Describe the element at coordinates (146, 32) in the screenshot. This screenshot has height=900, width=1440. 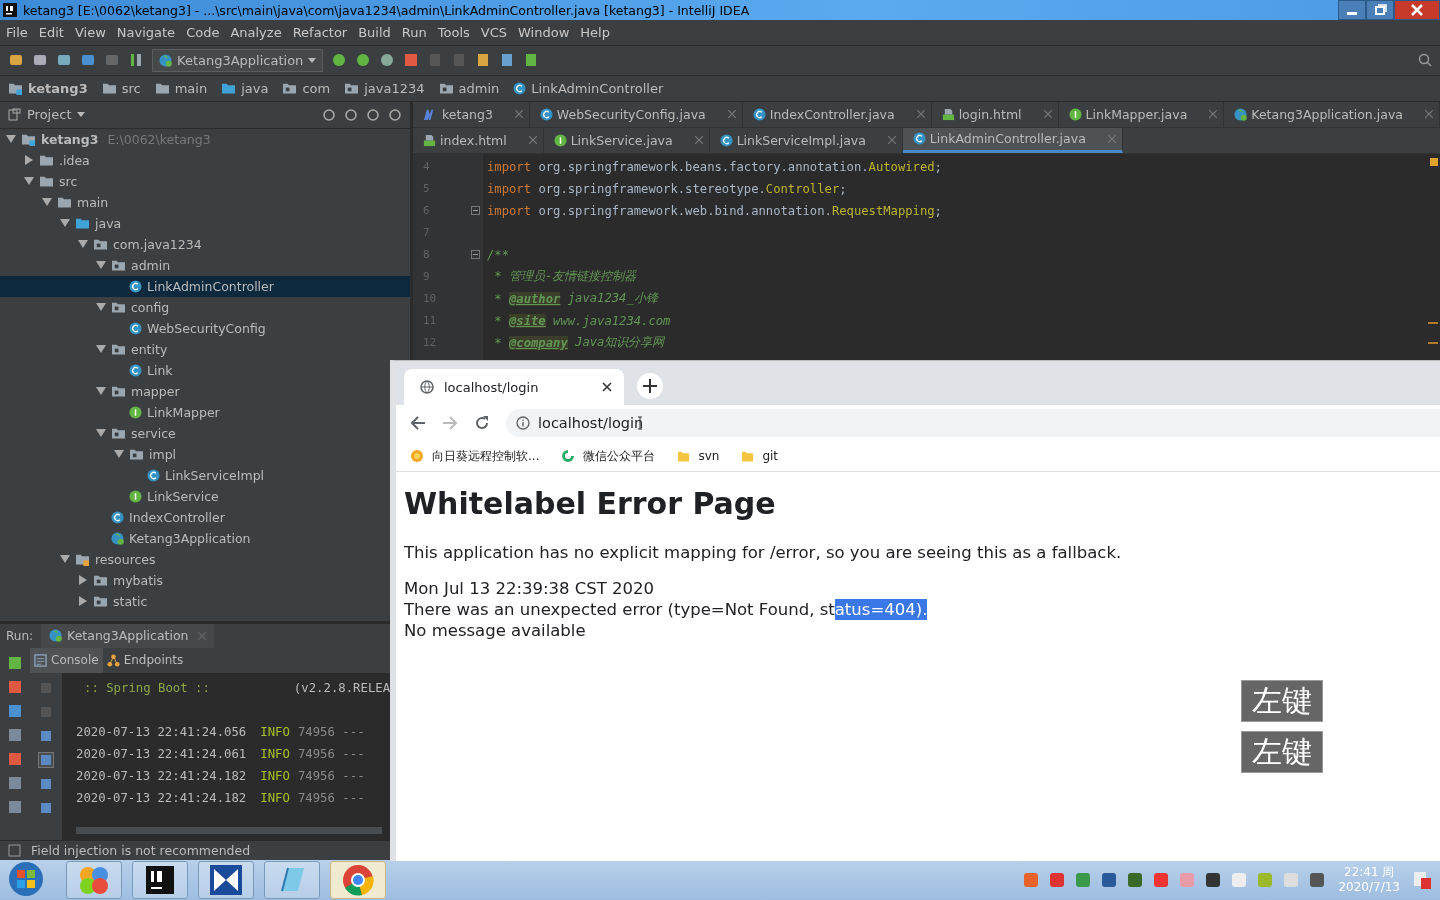
I see `menu-item: Navigate` at that location.